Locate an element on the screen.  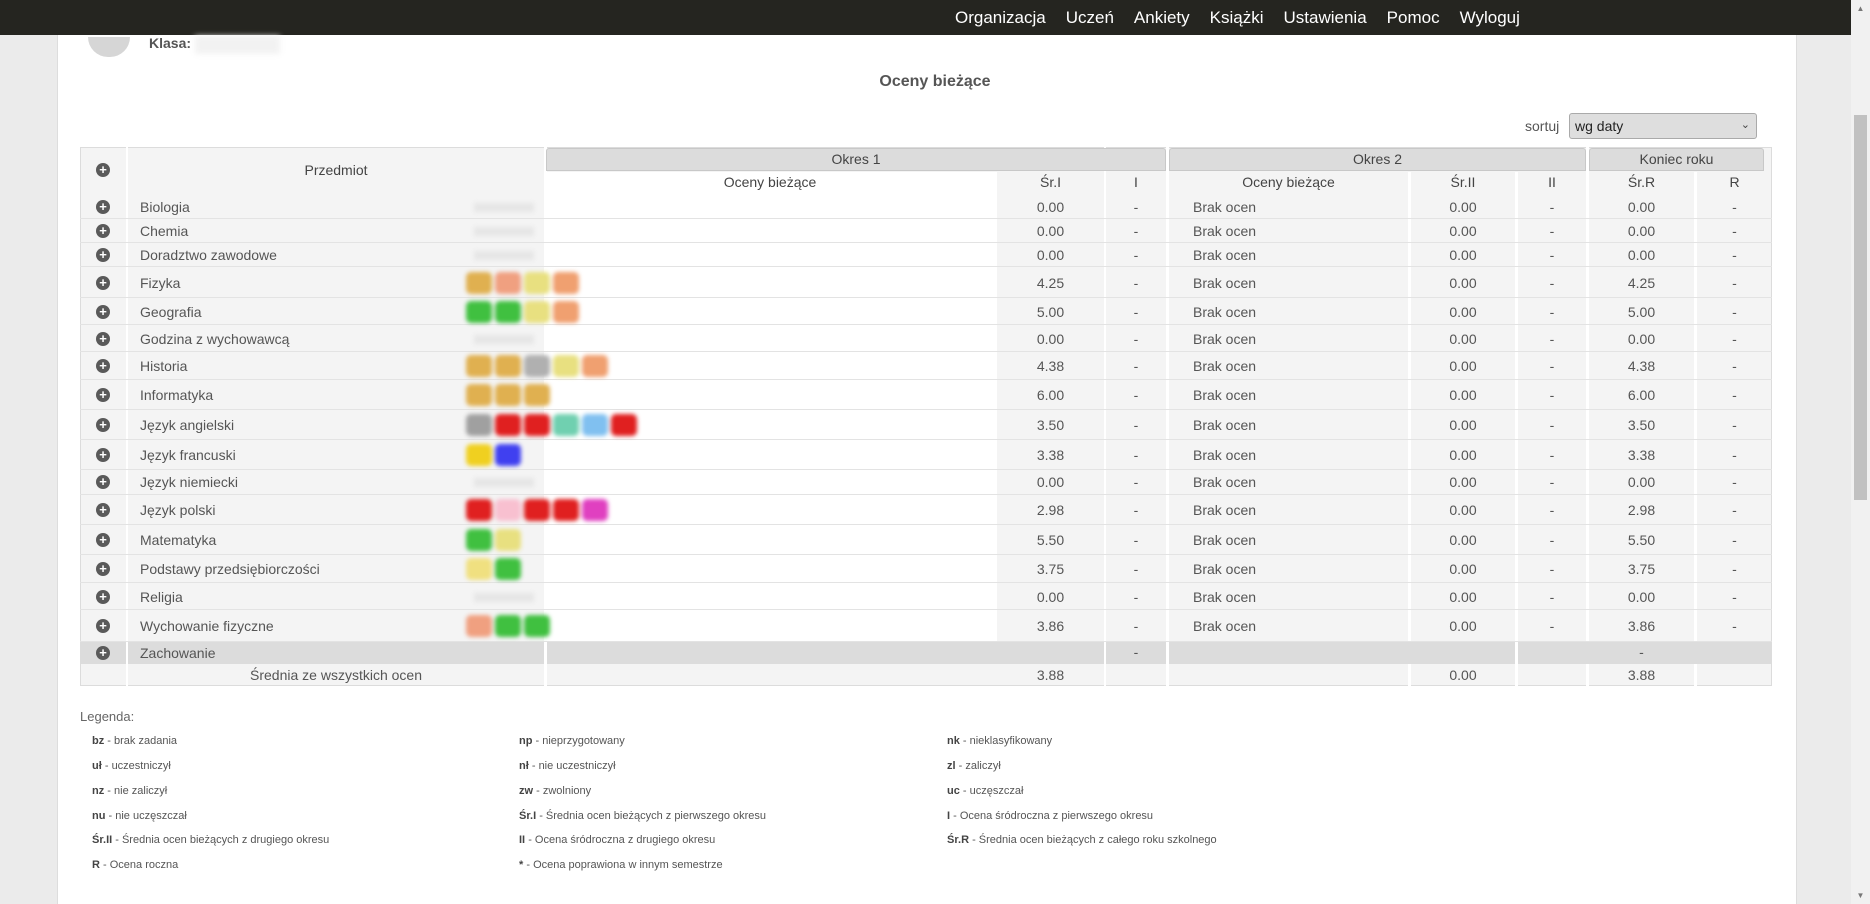
nav-wyloguj: Wyloguj is located at coordinates (1490, 18).